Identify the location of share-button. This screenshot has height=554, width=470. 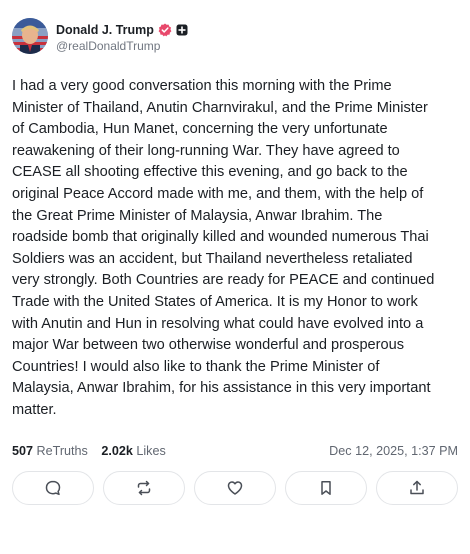
(417, 488).